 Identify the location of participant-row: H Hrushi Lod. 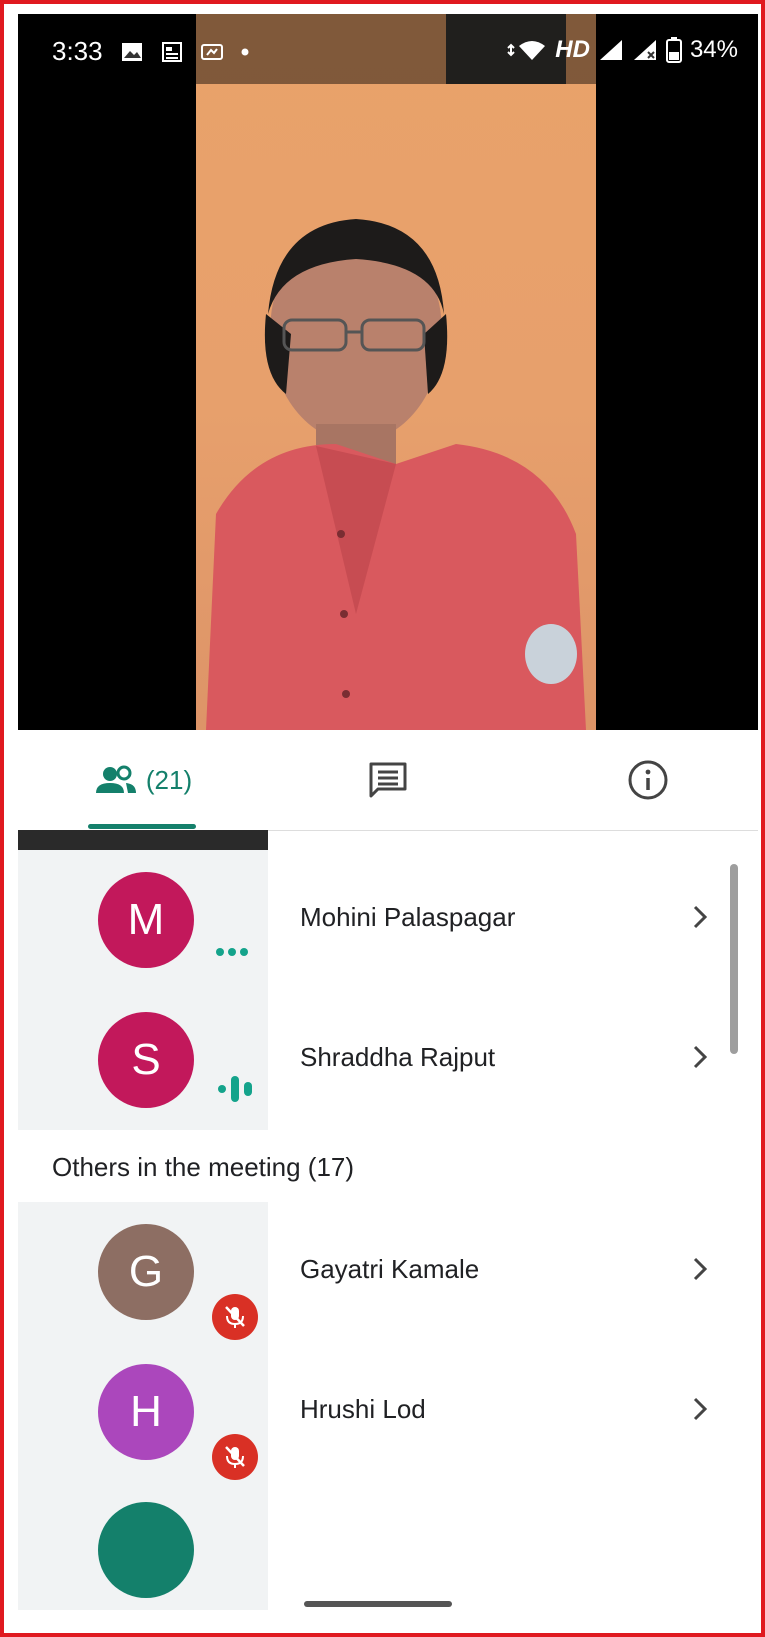
(388, 1412).